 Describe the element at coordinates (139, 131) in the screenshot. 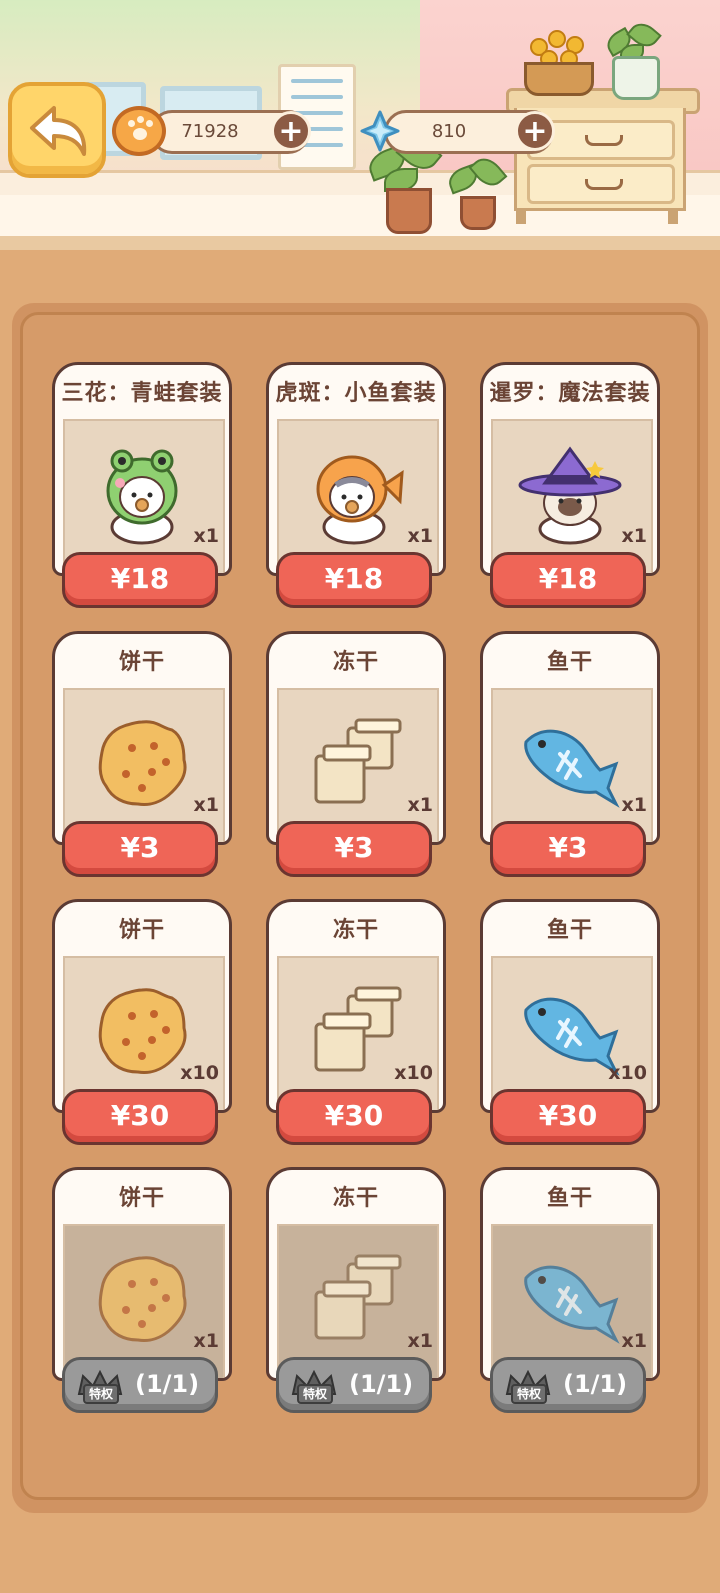

I see `paw-coin-icon` at that location.